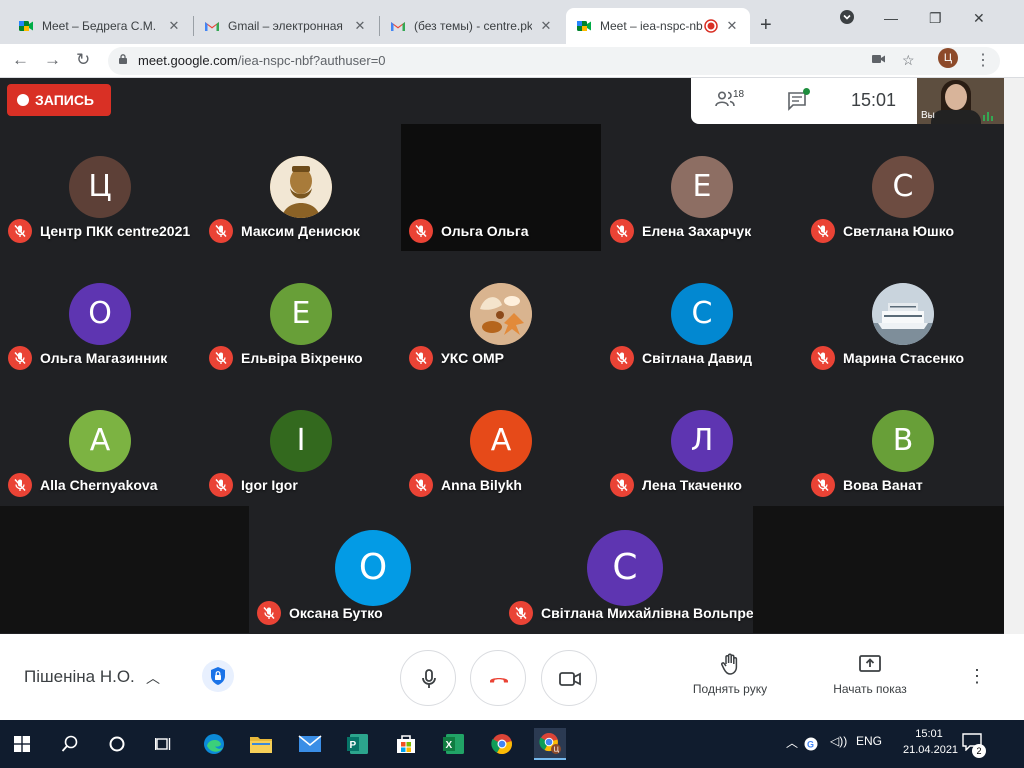 The height and width of the screenshot is (768, 1024). I want to click on file-explorer-icon, so click(261, 744).